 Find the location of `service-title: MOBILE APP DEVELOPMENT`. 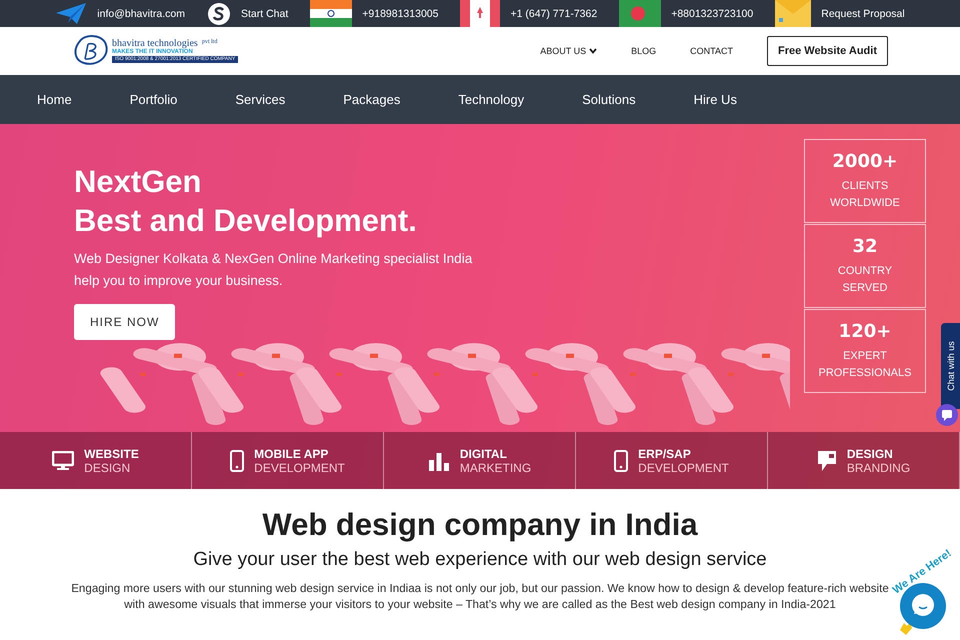

service-title: MOBILE APP DEVELOPMENT is located at coordinates (299, 460).